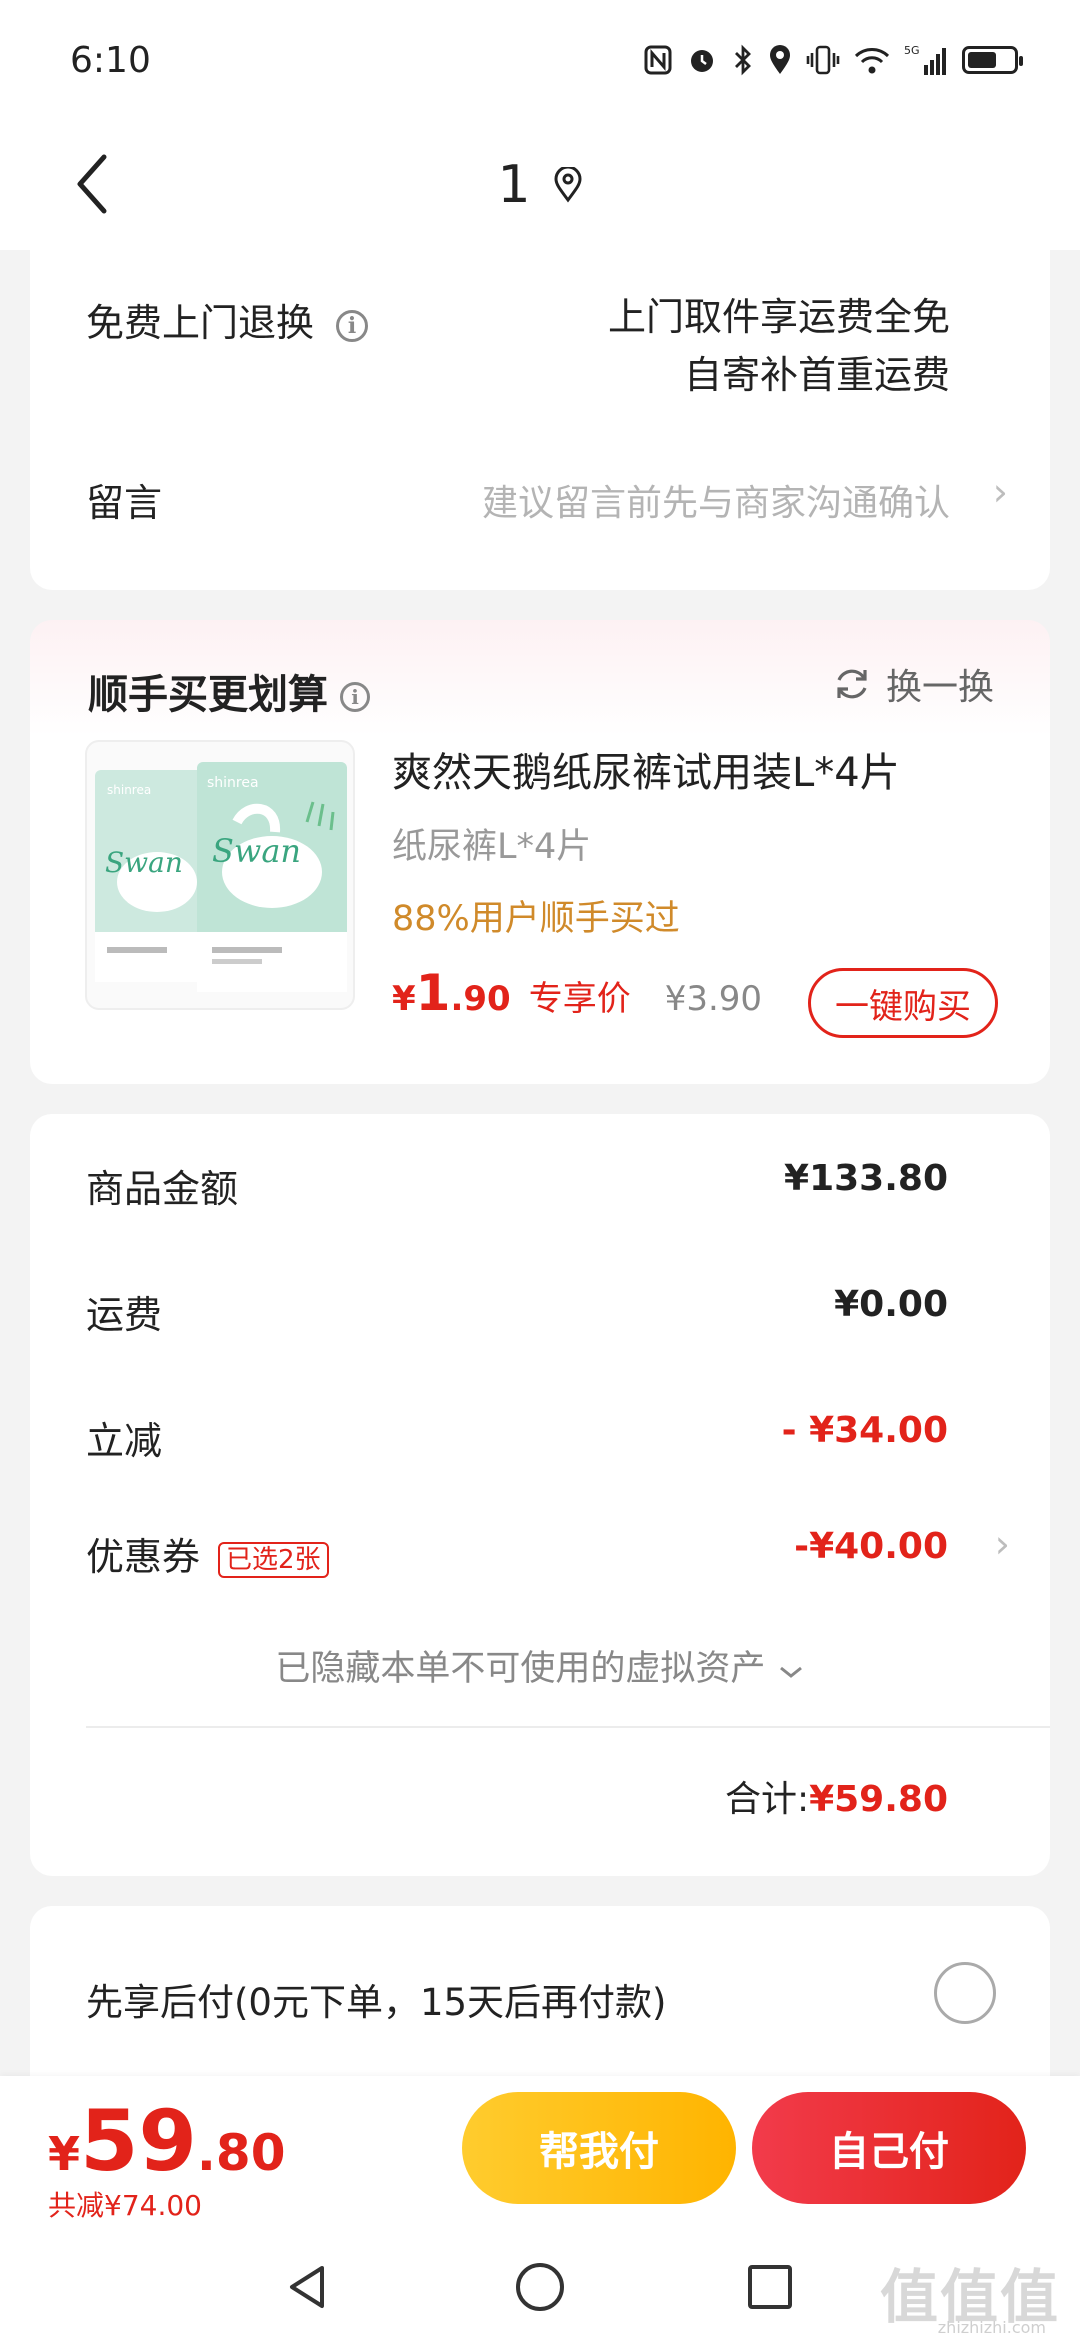 Image resolution: width=1080 pixels, height=2340 pixels. What do you see at coordinates (716, 500) in the screenshot?
I see `message-input: 建议留言前先与商家沟通确认` at bounding box center [716, 500].